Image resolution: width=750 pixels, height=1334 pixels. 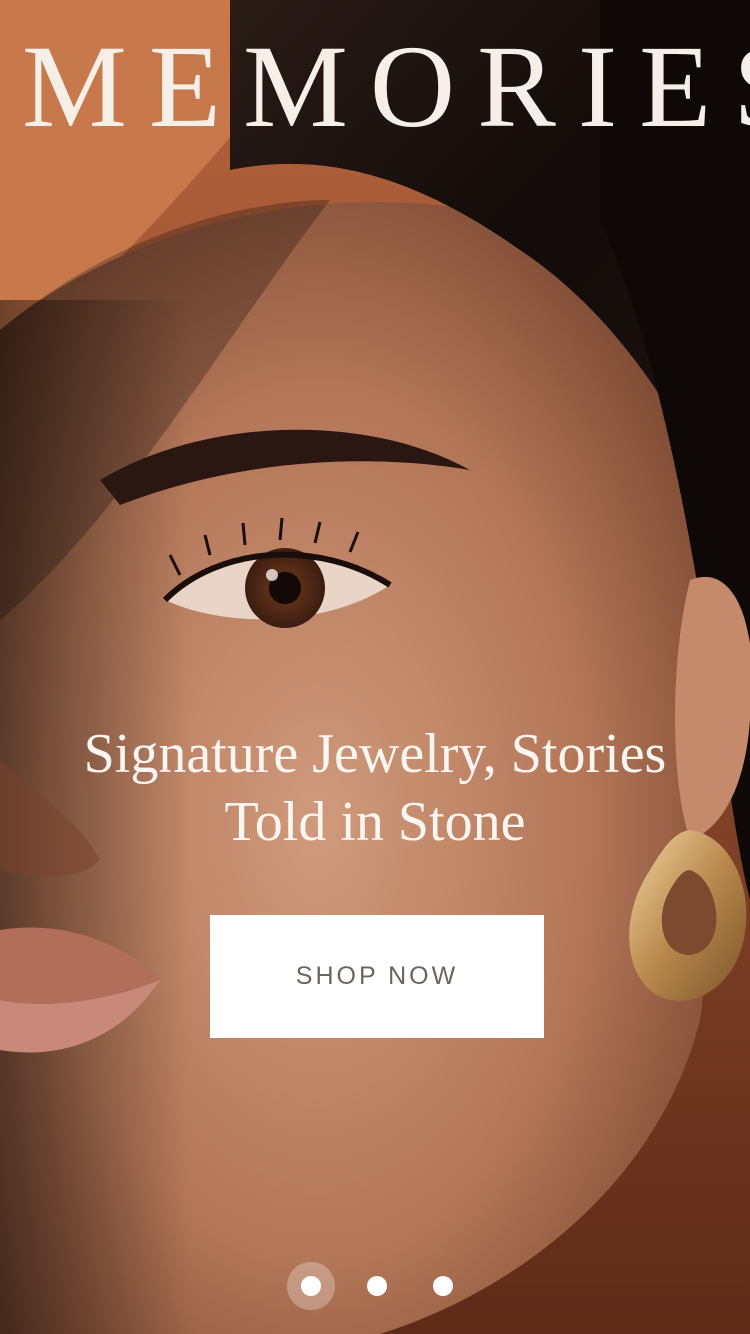 What do you see at coordinates (375, 822) in the screenshot?
I see `hero-headline-line-2: Told in Stone` at bounding box center [375, 822].